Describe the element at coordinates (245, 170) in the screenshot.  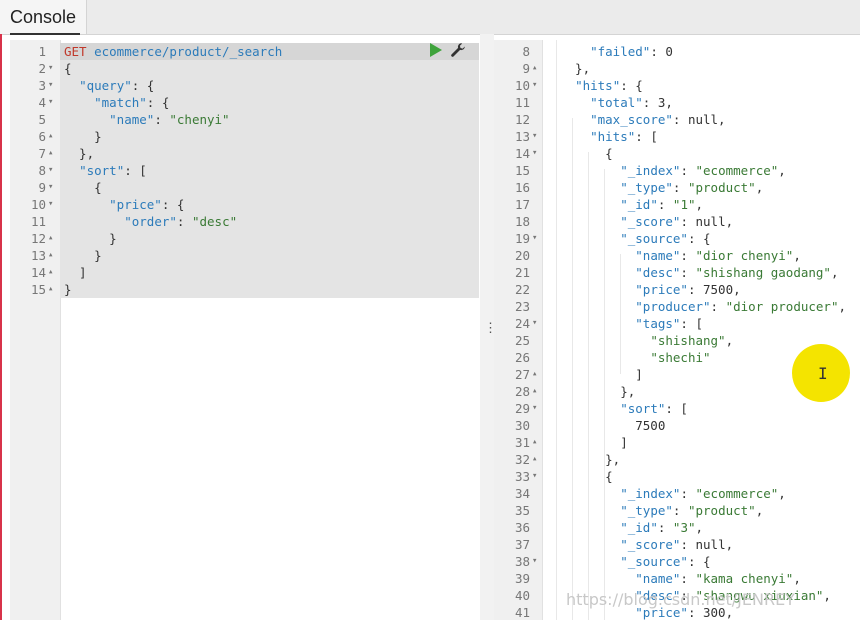
I see `code-line: 8 ▾ "sort": [` at that location.